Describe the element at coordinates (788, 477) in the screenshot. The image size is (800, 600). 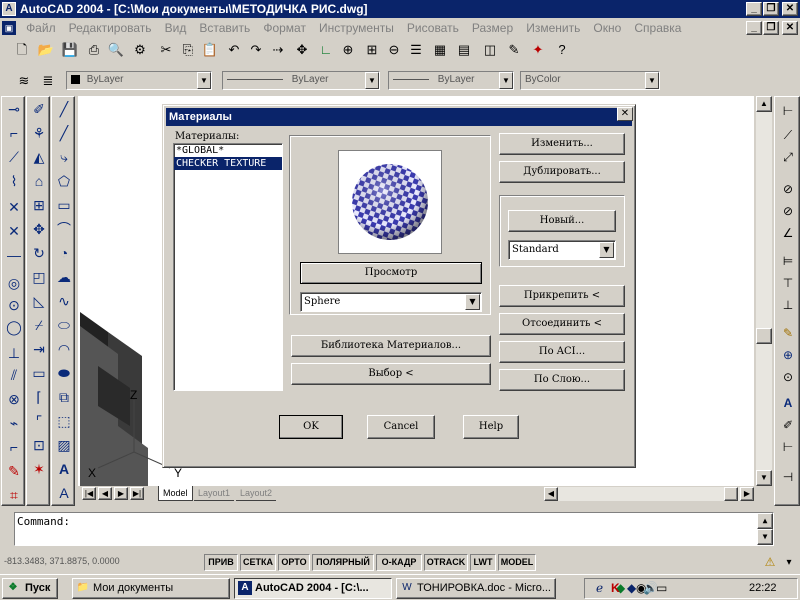
I see `dim-style-icon: ⊣` at that location.